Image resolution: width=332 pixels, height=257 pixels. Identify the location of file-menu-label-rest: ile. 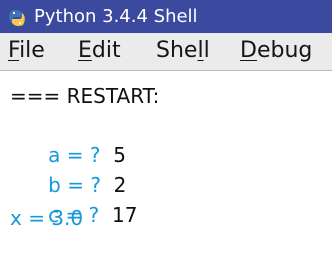
(32, 50).